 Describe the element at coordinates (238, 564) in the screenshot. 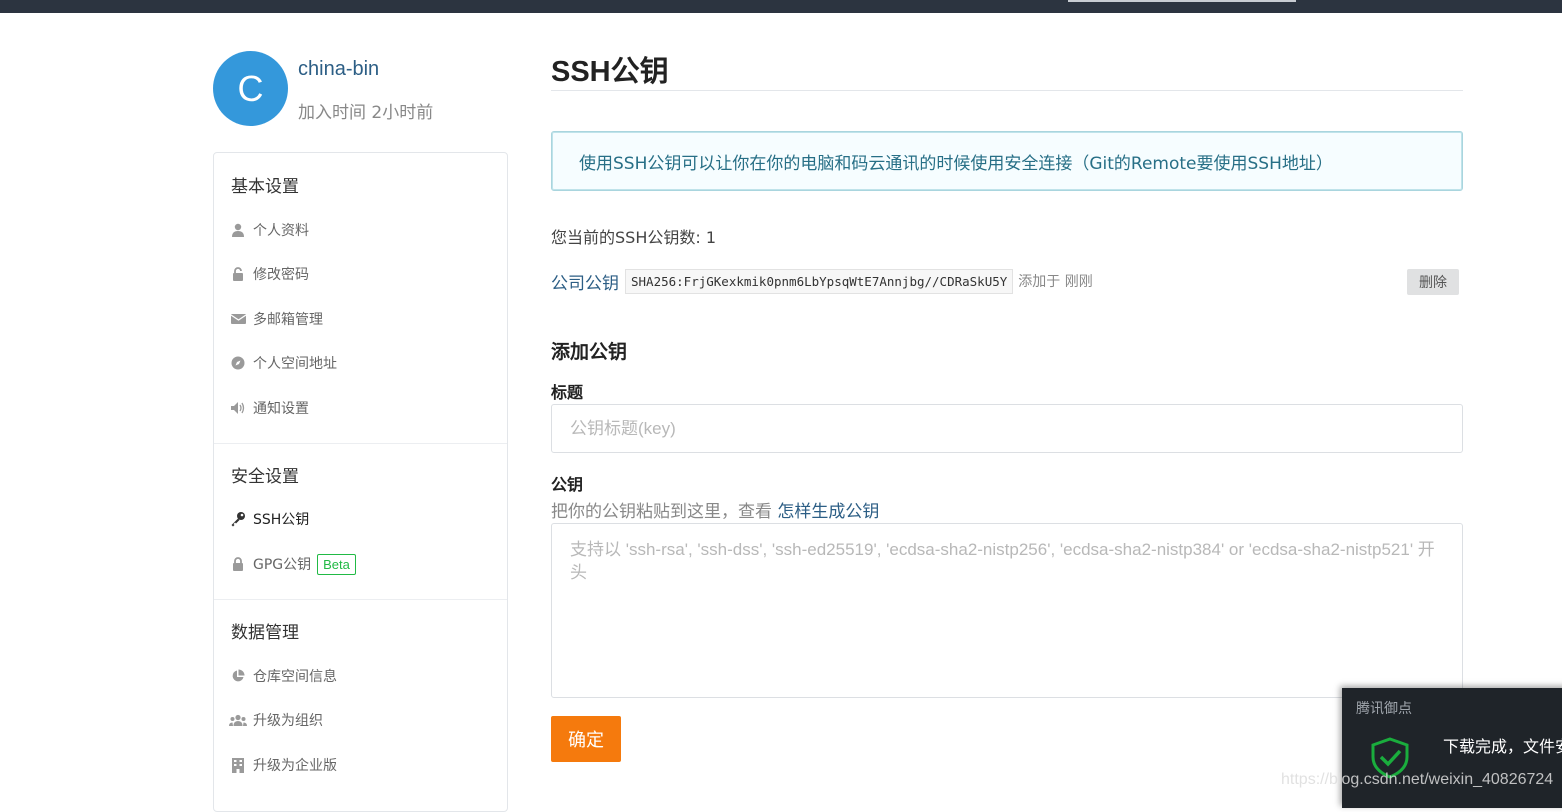

I see `lock-icon` at that location.